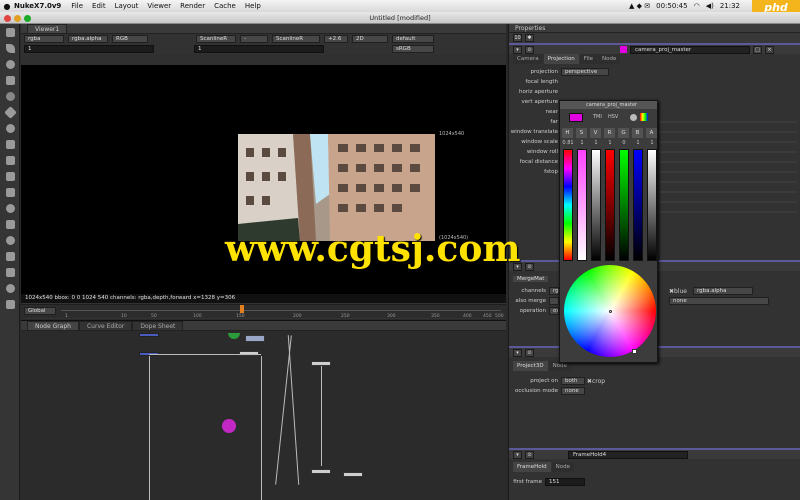 This screenshot has height=500, width=800. Describe the element at coordinates (554, 311) in the screenshot. I see `operation-dropdown: over` at that location.